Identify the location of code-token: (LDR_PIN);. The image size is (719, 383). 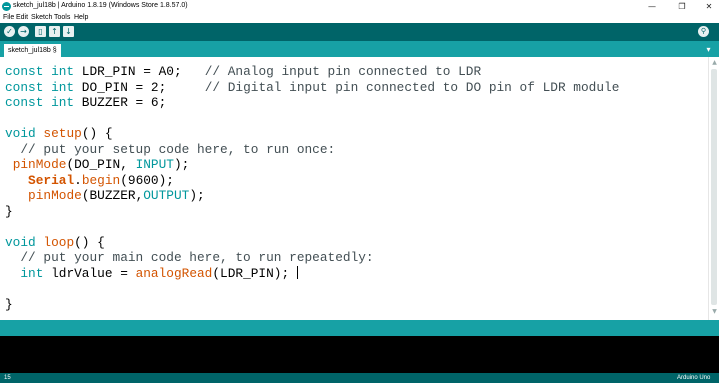
(254, 273).